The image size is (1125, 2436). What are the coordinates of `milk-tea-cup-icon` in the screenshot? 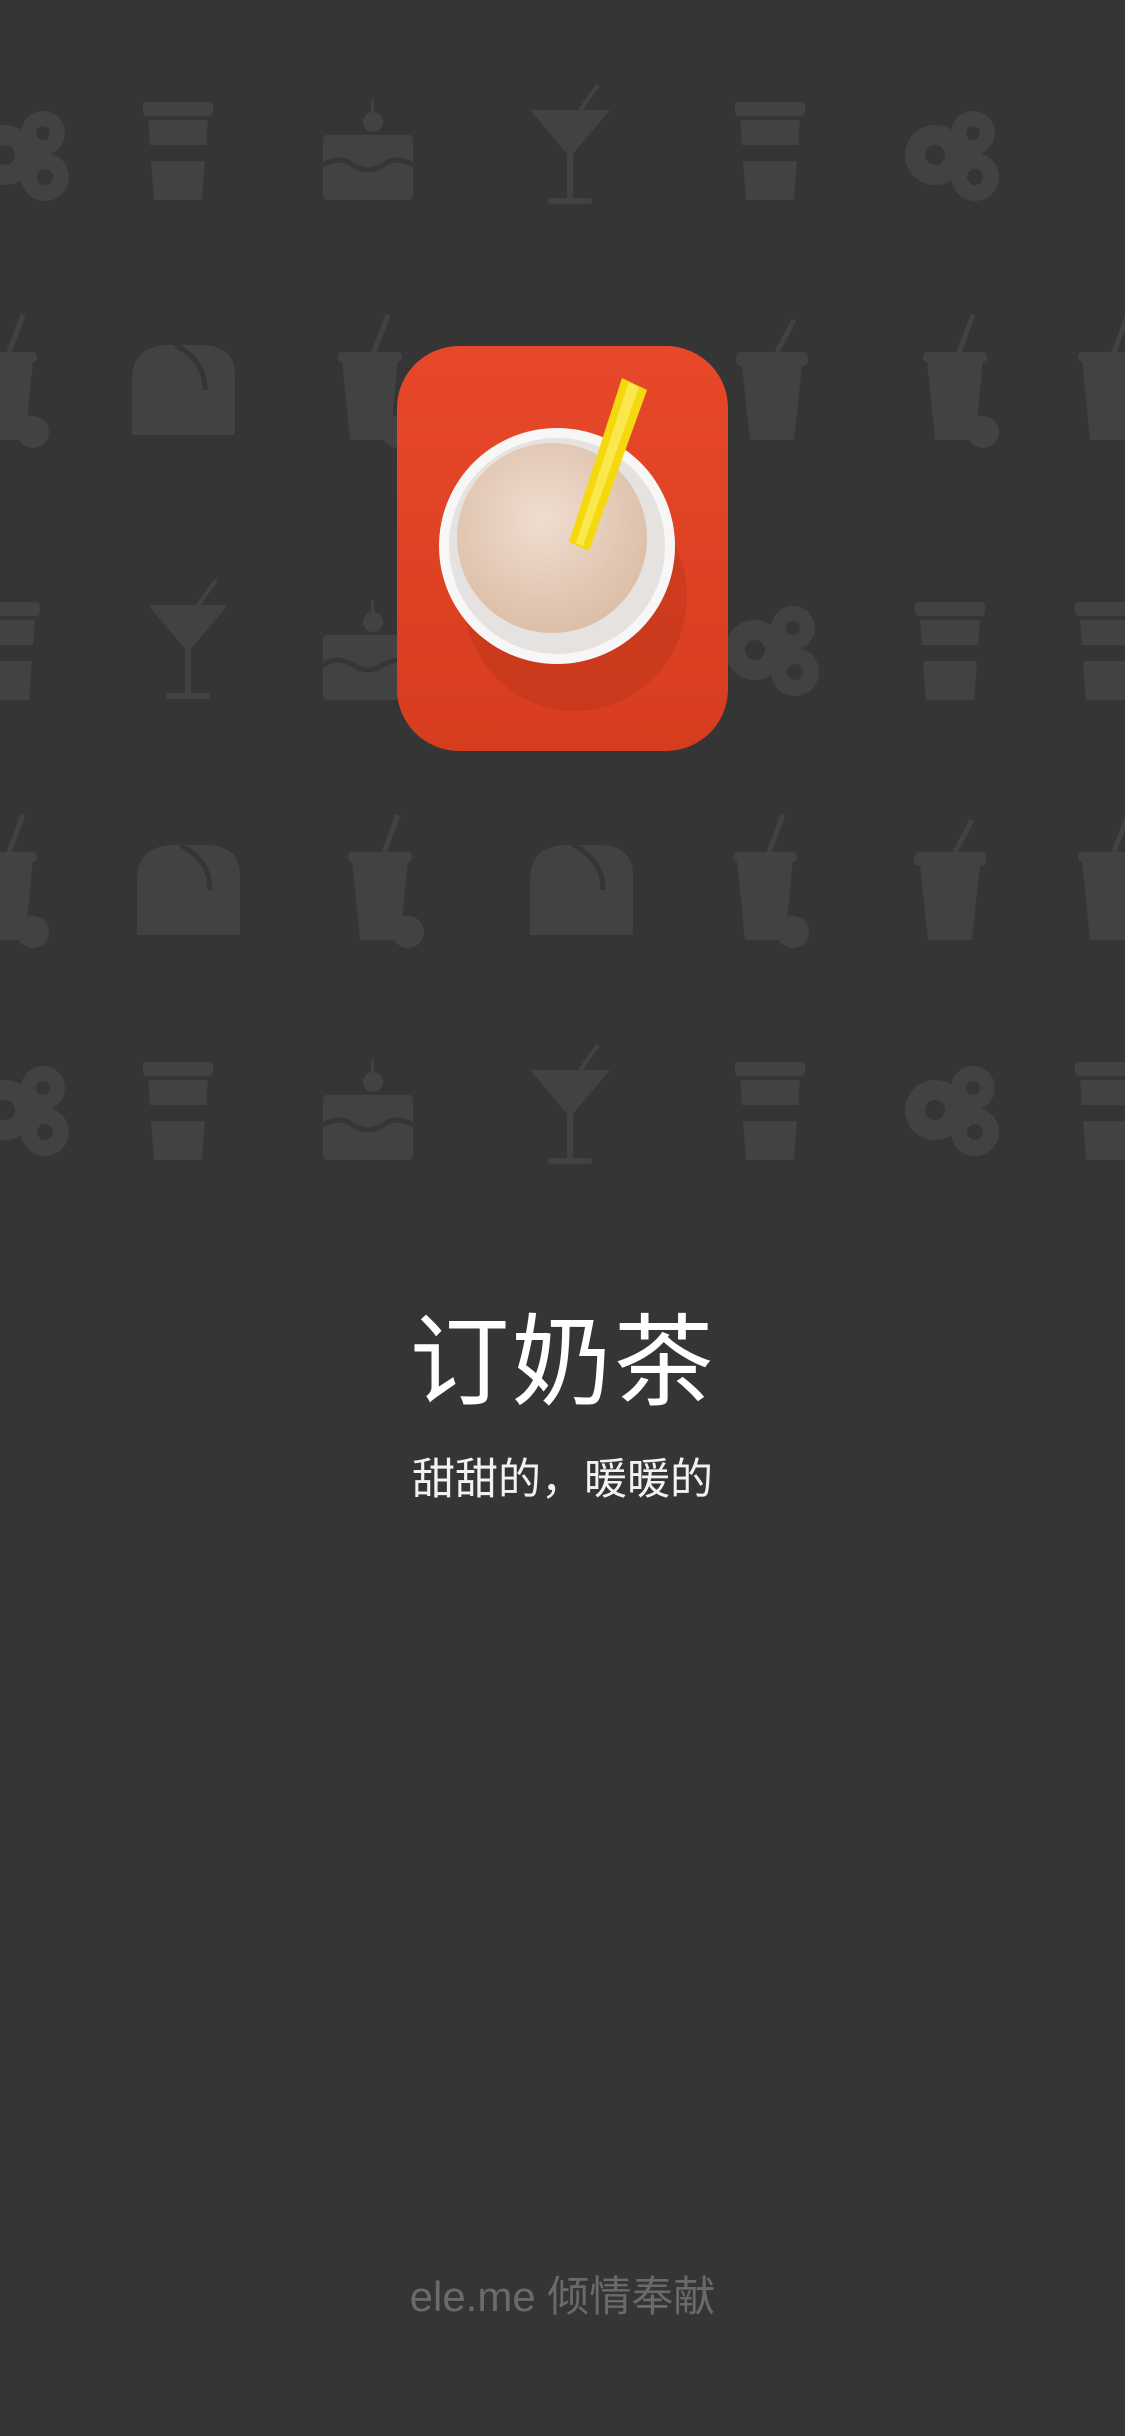 It's located at (562, 548).